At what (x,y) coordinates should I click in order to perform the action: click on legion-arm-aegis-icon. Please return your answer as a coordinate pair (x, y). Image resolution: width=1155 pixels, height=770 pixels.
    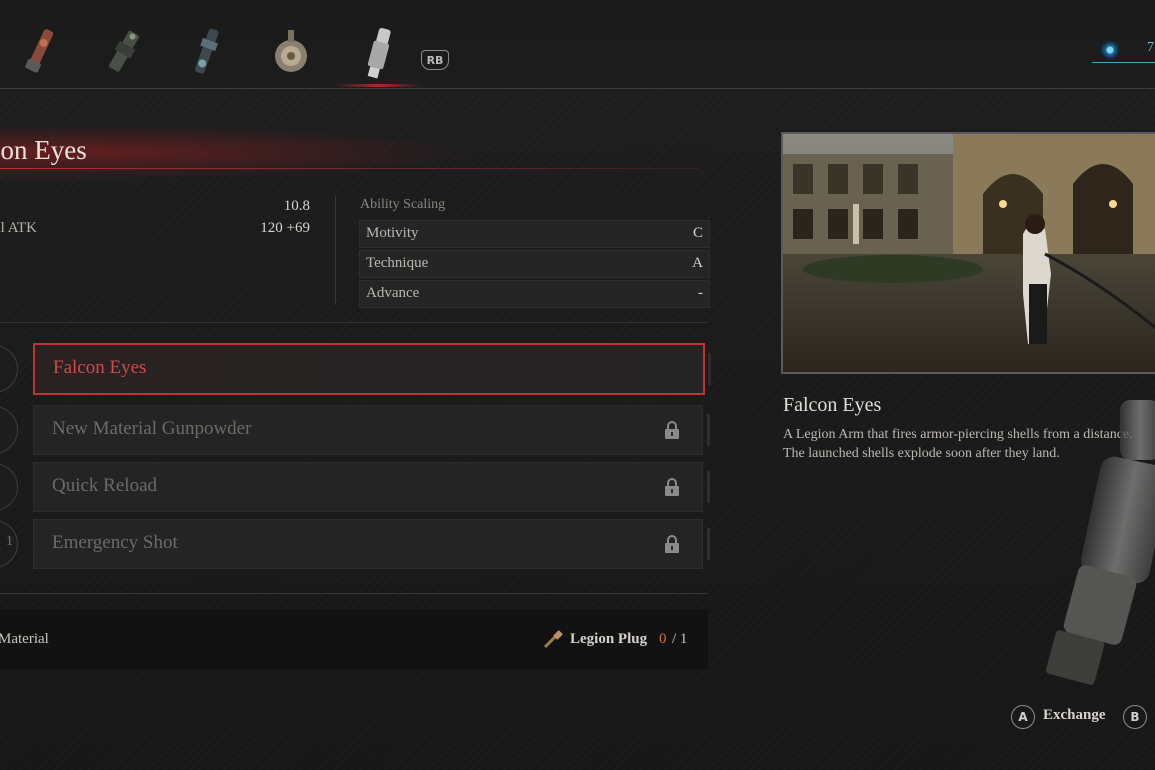
    Looking at the image, I should click on (206, 53).